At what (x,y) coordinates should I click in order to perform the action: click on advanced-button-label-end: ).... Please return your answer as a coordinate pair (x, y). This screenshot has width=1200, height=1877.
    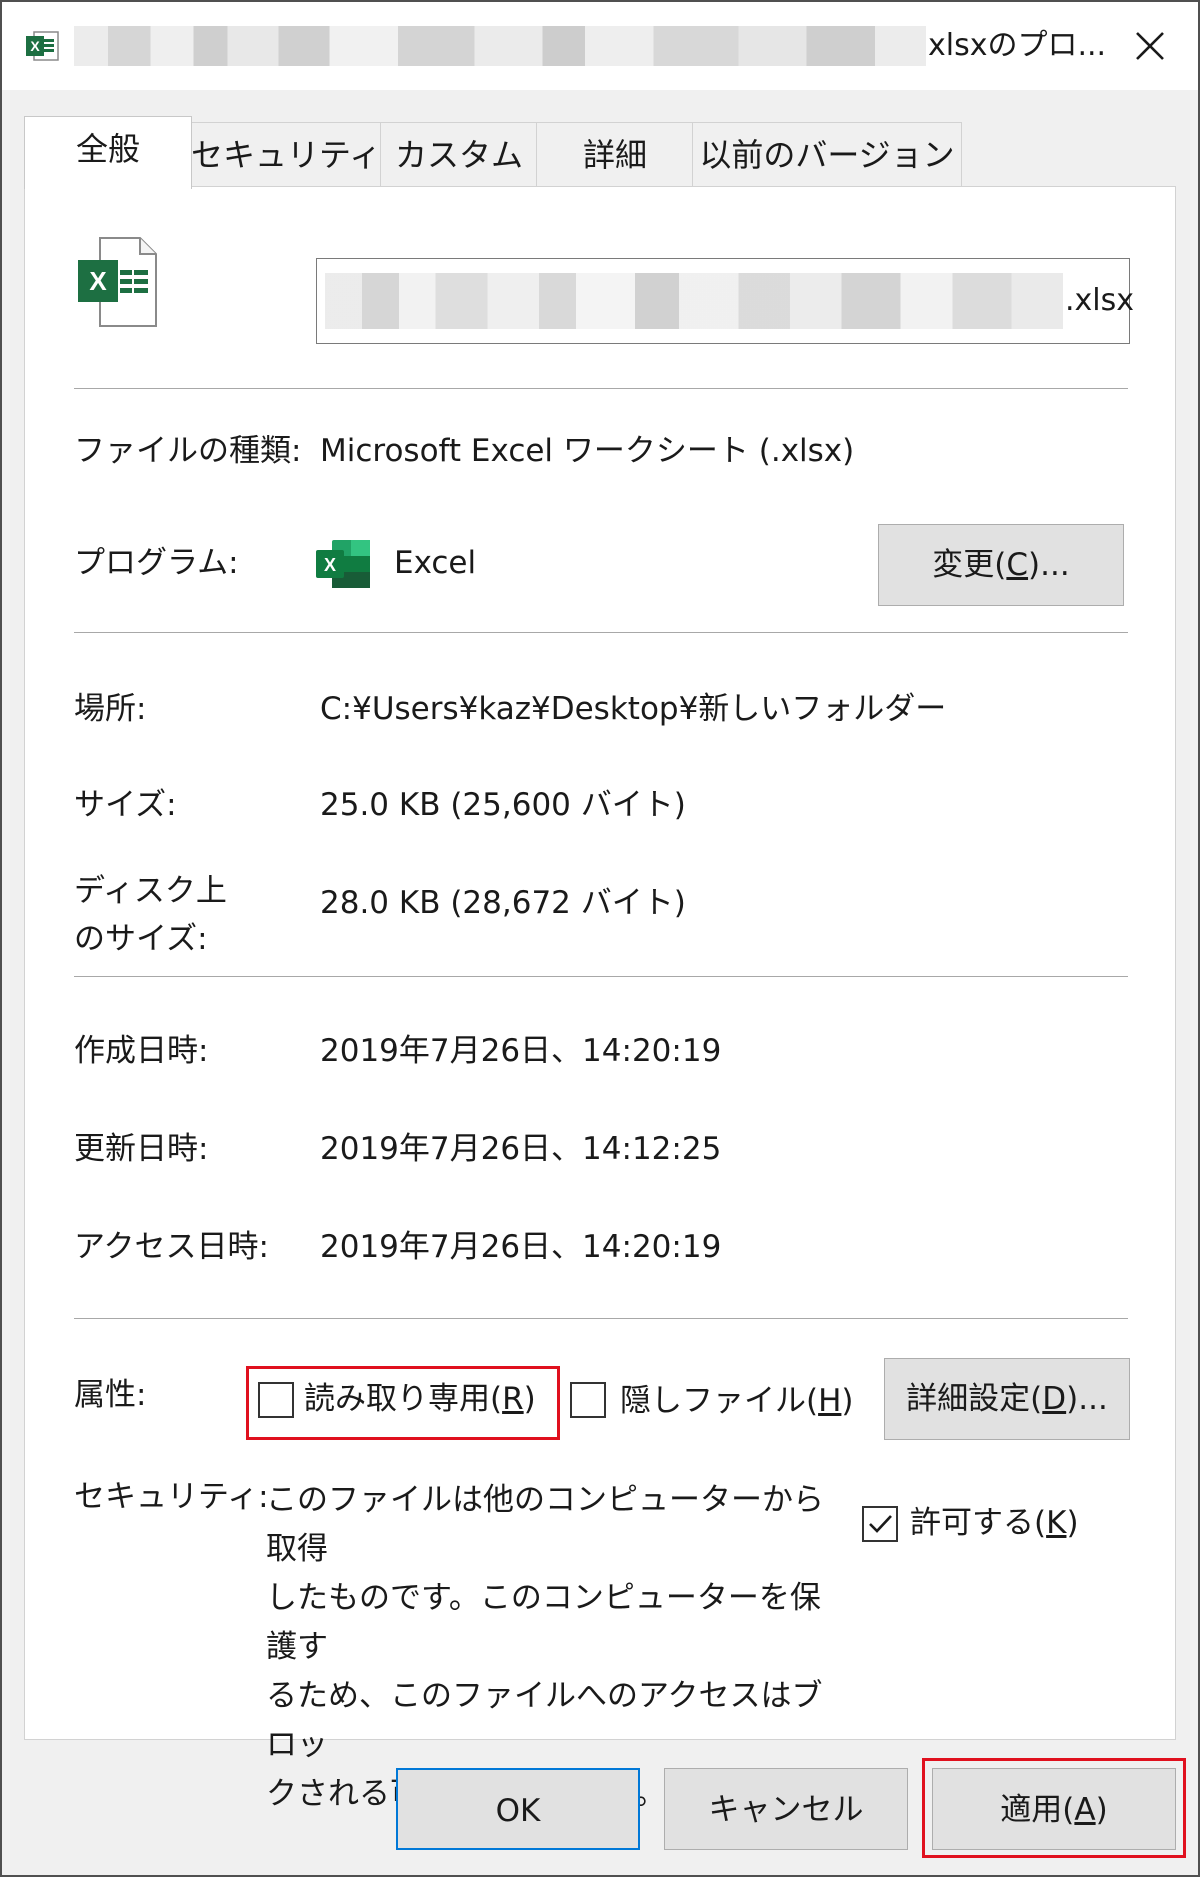
    Looking at the image, I should click on (1087, 1399).